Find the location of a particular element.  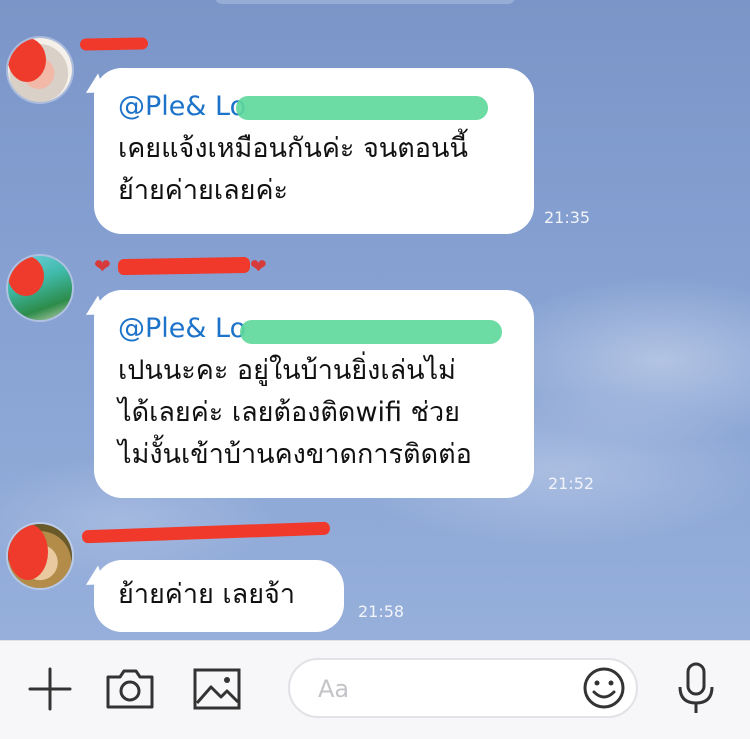

top-bar-pill is located at coordinates (365, 2).